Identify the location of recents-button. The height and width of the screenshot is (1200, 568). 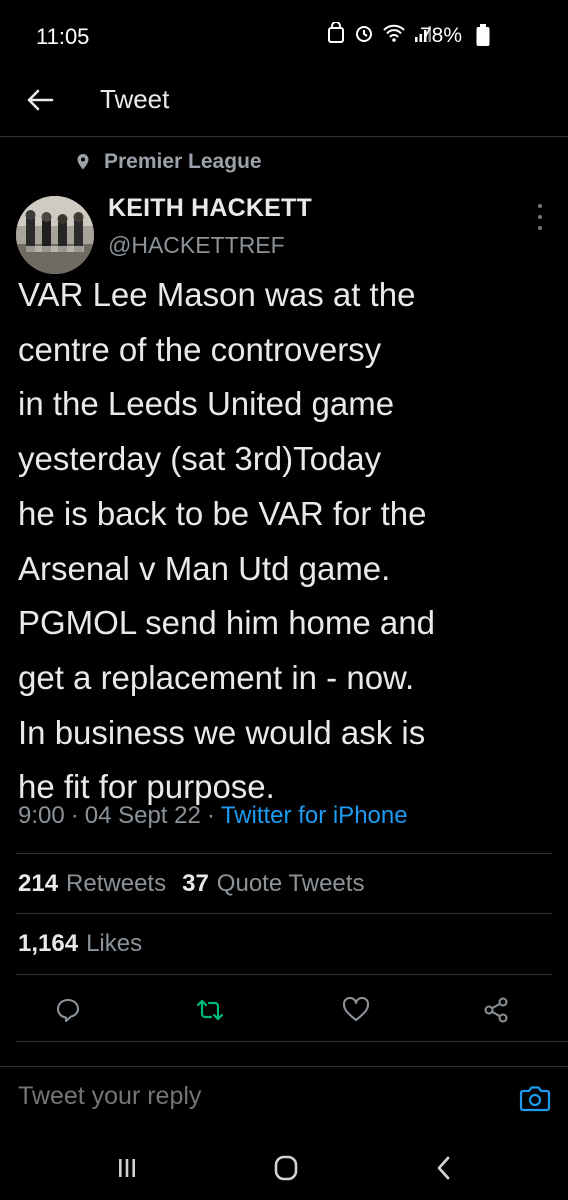
(127, 1168).